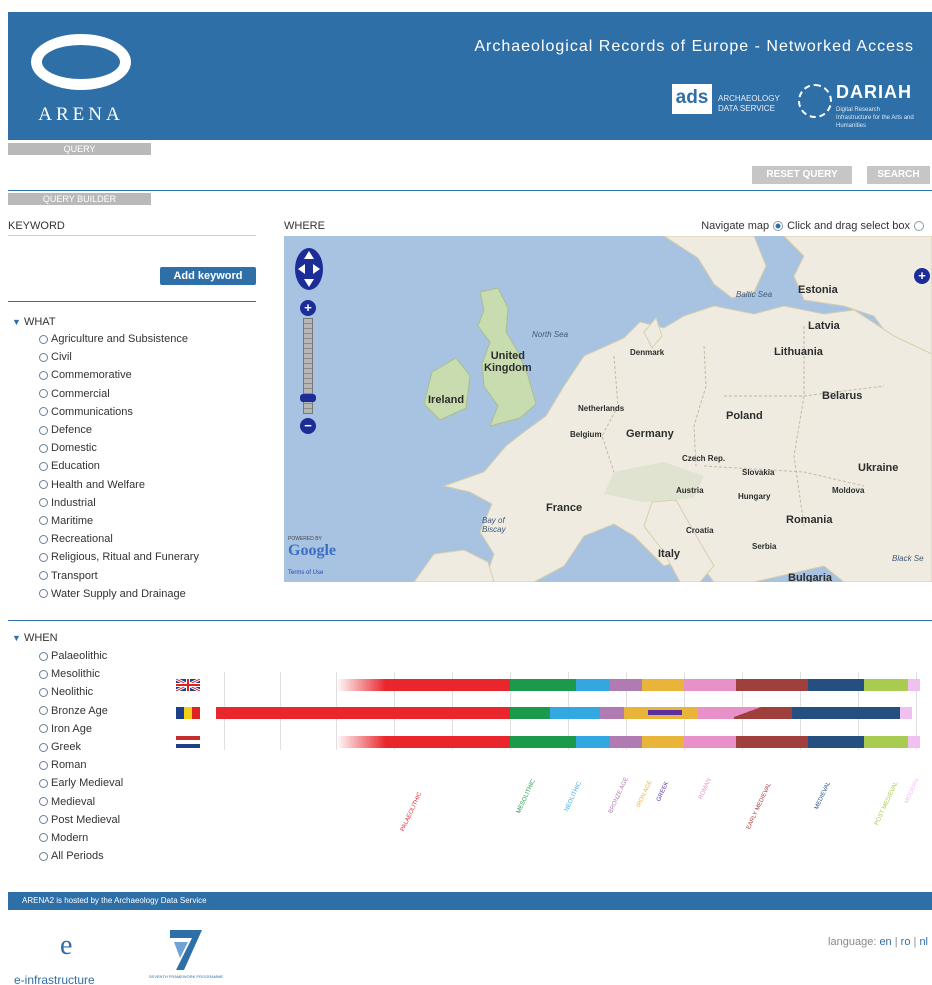 This screenshot has height=985, width=932. I want to click on uk-early-medieval-band, so click(772, 685).